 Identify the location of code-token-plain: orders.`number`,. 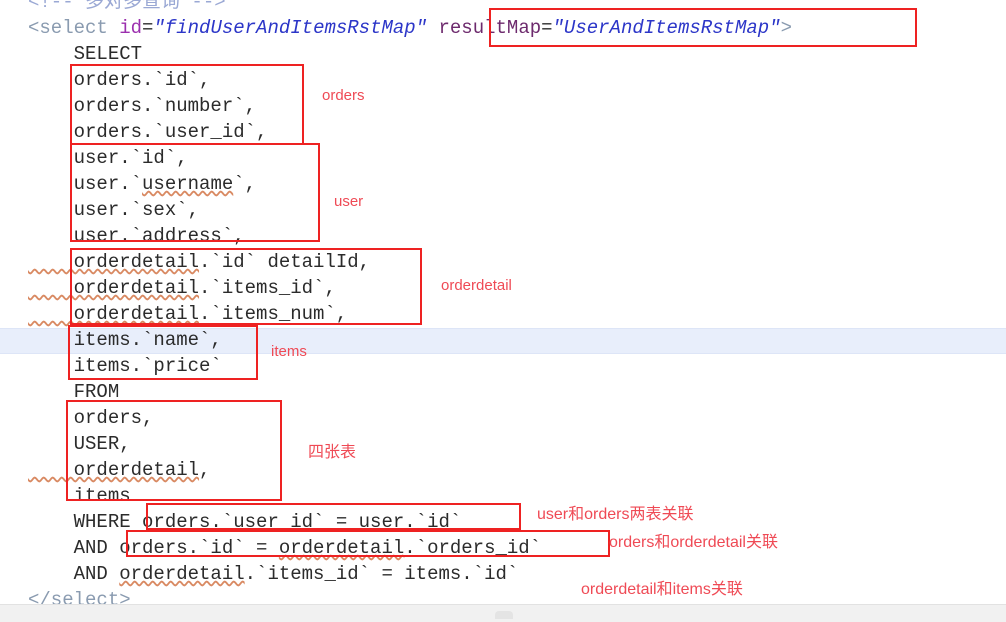
(142, 106).